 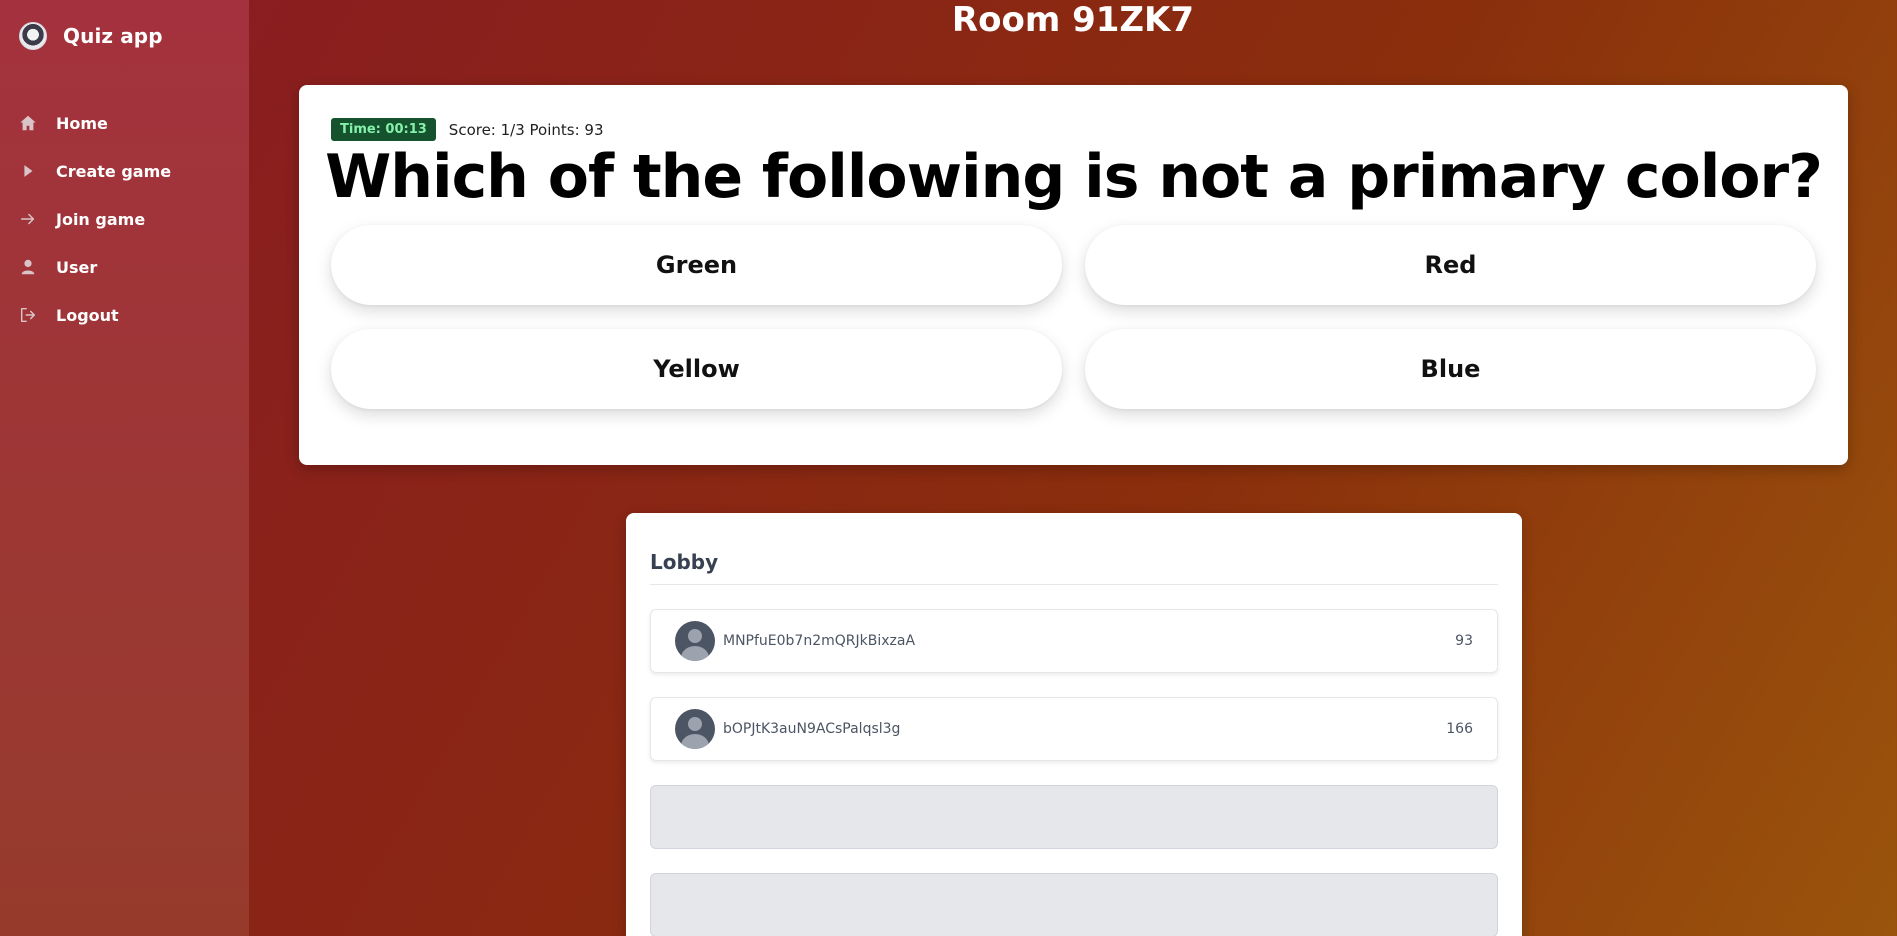 I want to click on logout-icon, so click(x=28, y=315).